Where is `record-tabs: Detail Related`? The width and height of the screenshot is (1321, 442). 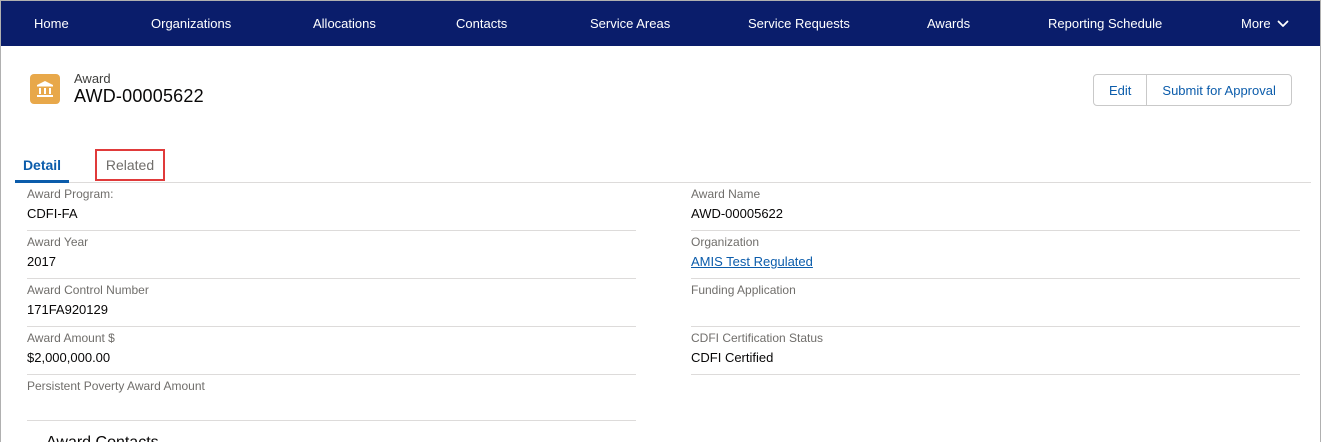 record-tabs: Detail Related is located at coordinates (663, 166).